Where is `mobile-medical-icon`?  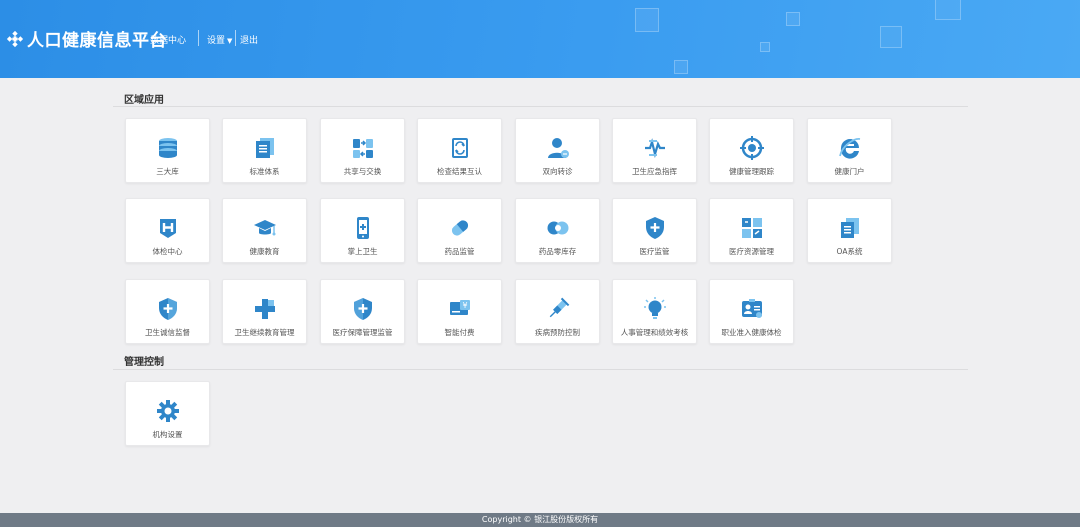
mobile-medical-icon is located at coordinates (363, 228).